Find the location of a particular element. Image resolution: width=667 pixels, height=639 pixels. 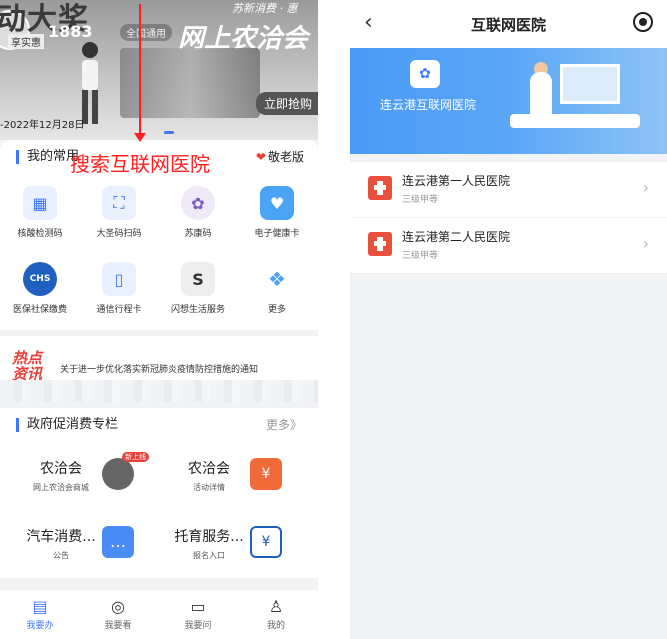

goods-illustration is located at coordinates (190, 83).